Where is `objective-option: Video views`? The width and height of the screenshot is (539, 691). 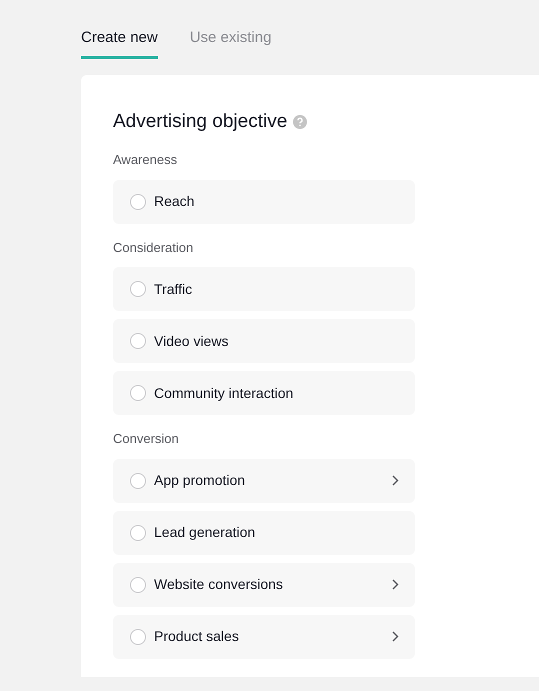
objective-option: Video views is located at coordinates (264, 341).